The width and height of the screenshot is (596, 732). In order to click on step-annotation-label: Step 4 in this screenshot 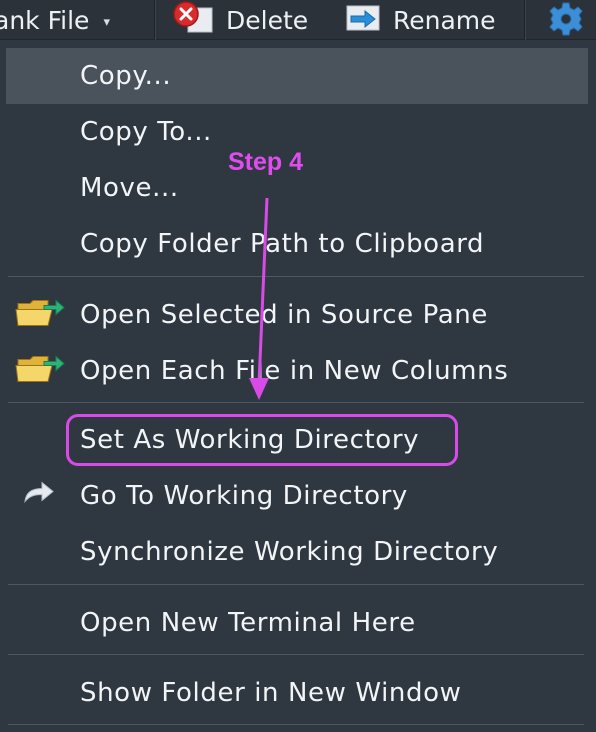, I will do `click(266, 162)`.